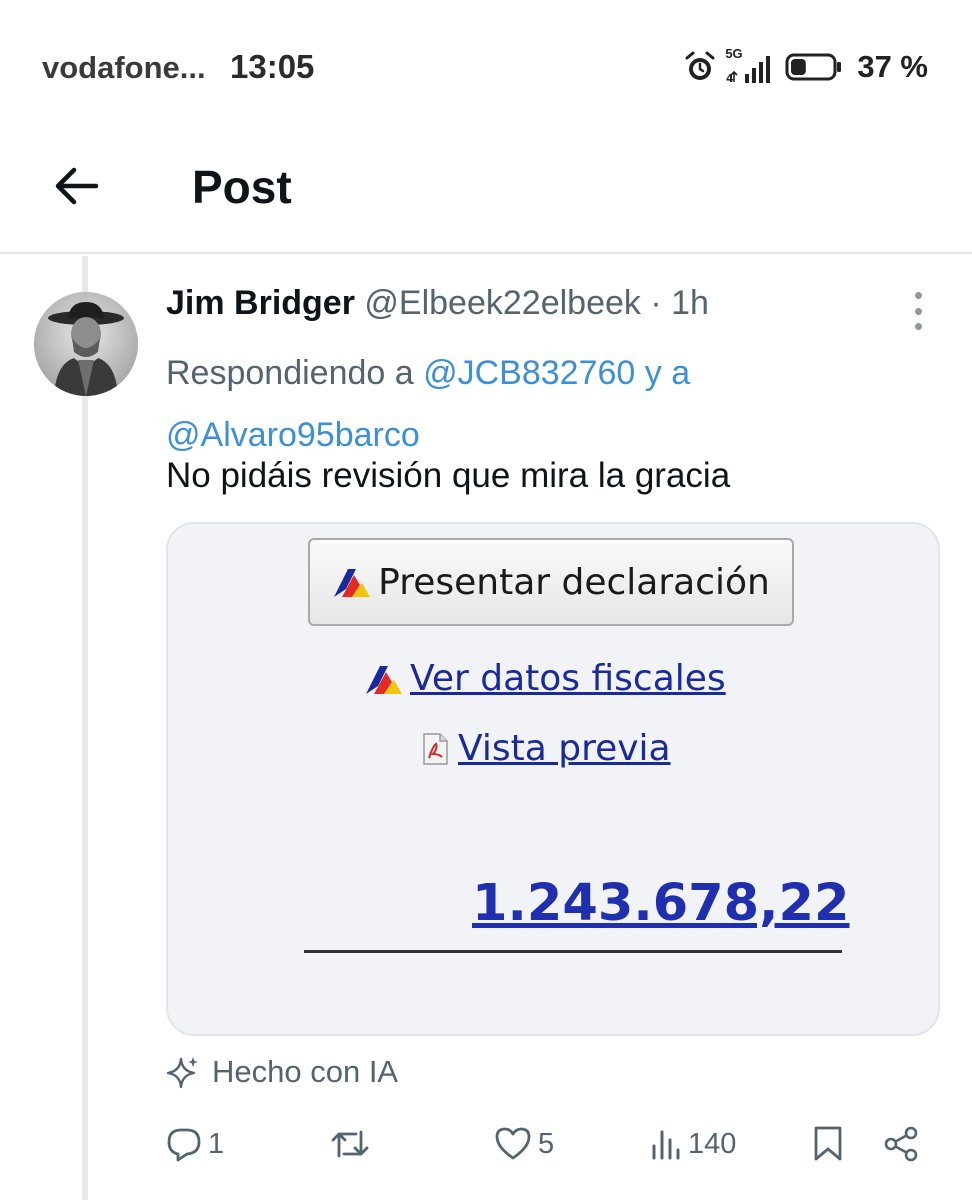 This screenshot has height=1200, width=972. I want to click on heart-icon, so click(513, 1144).